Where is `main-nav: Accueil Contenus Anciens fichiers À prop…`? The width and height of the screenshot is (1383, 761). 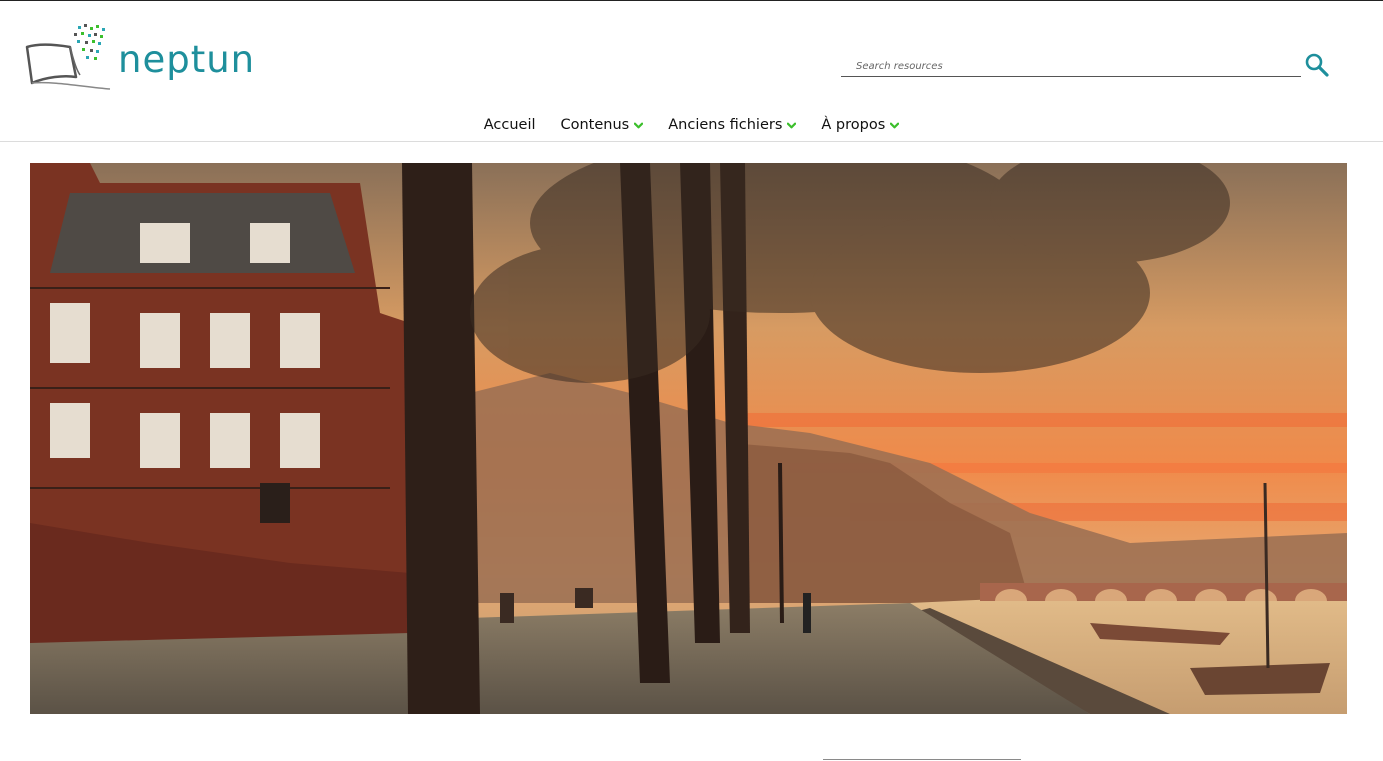
main-nav: Accueil Contenus Anciens fichiers À prop… is located at coordinates (691, 125).